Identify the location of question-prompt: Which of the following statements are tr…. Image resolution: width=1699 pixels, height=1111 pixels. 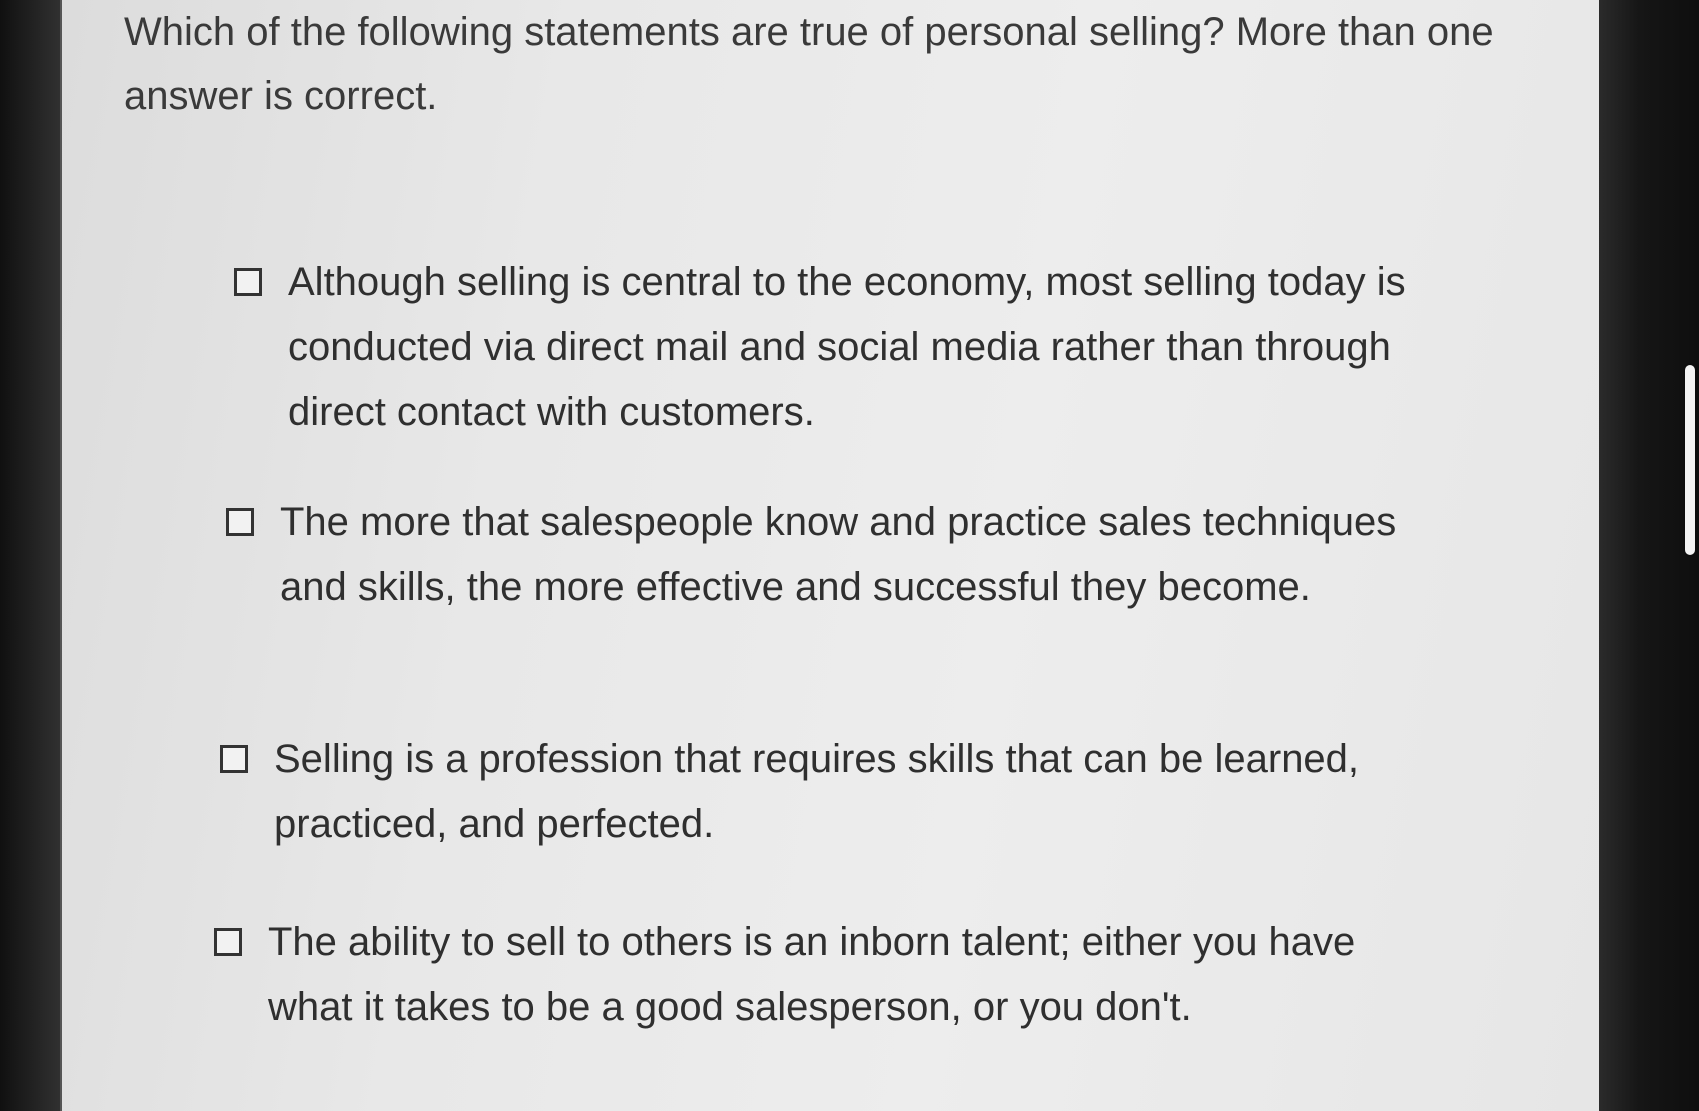
(809, 64).